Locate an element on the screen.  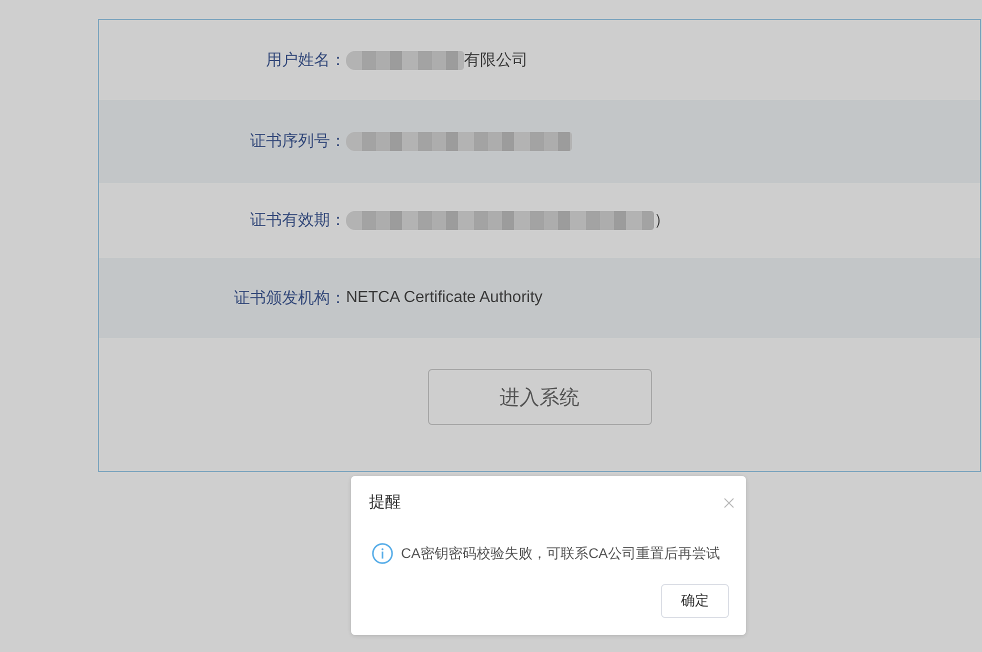
field-label: 用户姓名： is located at coordinates (305, 60).